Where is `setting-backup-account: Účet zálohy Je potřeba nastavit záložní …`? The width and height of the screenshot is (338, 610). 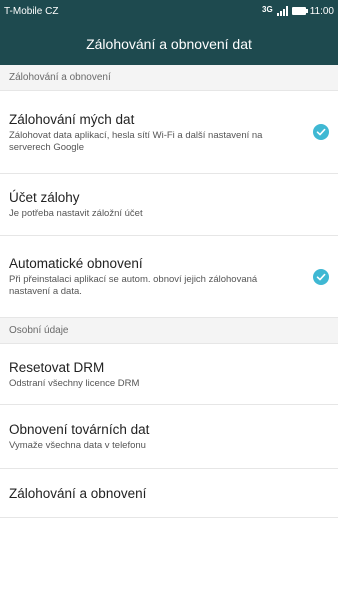
setting-backup-account: Účet zálohy Je potřeba nastavit záložní … is located at coordinates (169, 205).